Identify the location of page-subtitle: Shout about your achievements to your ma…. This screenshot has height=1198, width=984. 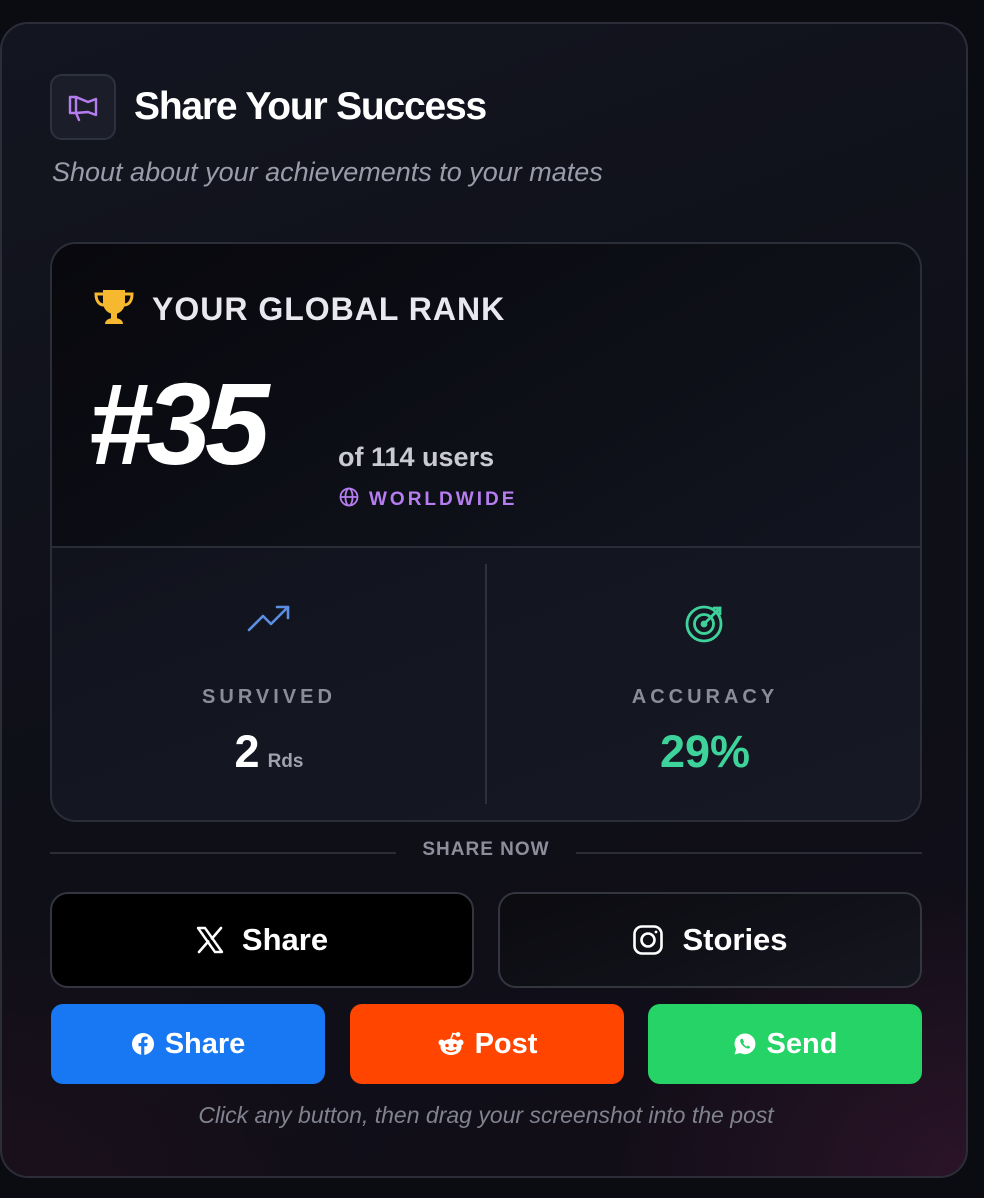
(327, 172).